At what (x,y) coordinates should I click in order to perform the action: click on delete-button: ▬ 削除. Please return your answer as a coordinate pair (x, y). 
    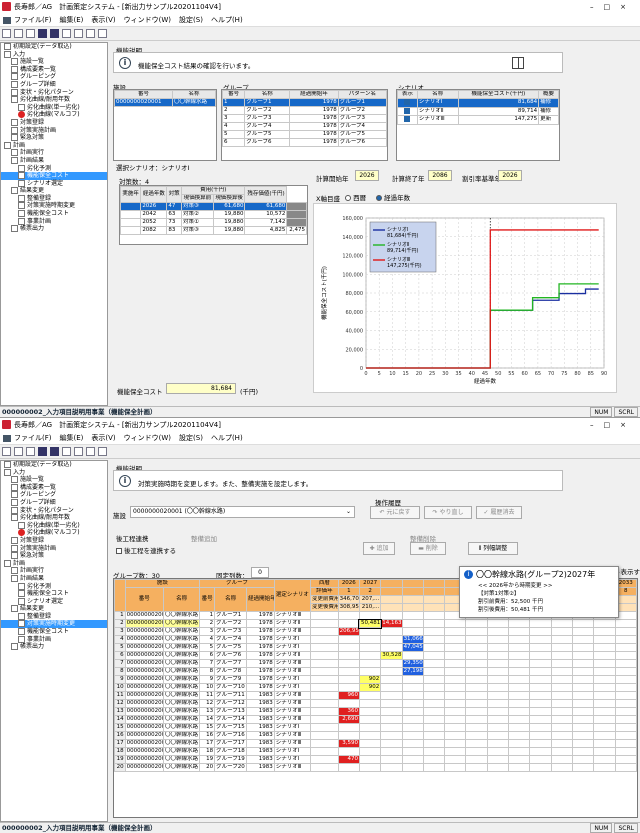
    Looking at the image, I should click on (428, 548).